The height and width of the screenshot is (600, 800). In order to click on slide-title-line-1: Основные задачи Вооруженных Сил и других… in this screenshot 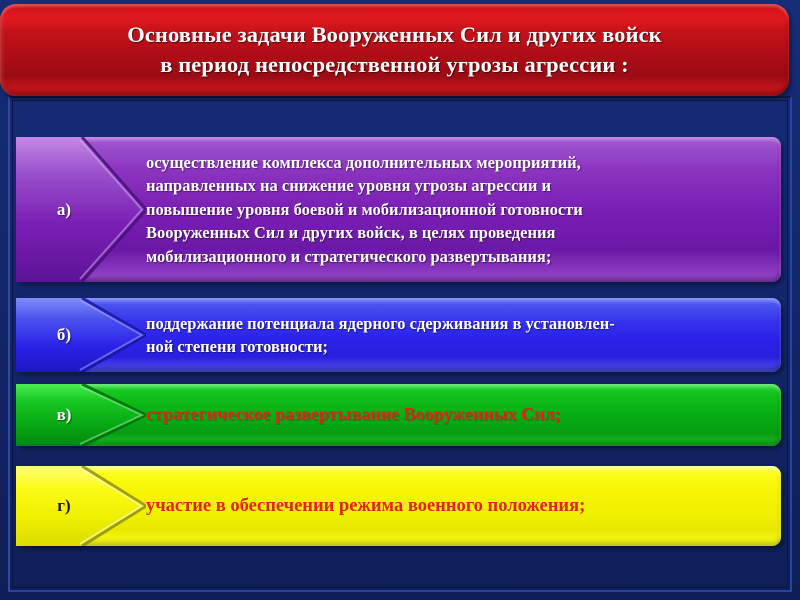, I will do `click(394, 34)`.